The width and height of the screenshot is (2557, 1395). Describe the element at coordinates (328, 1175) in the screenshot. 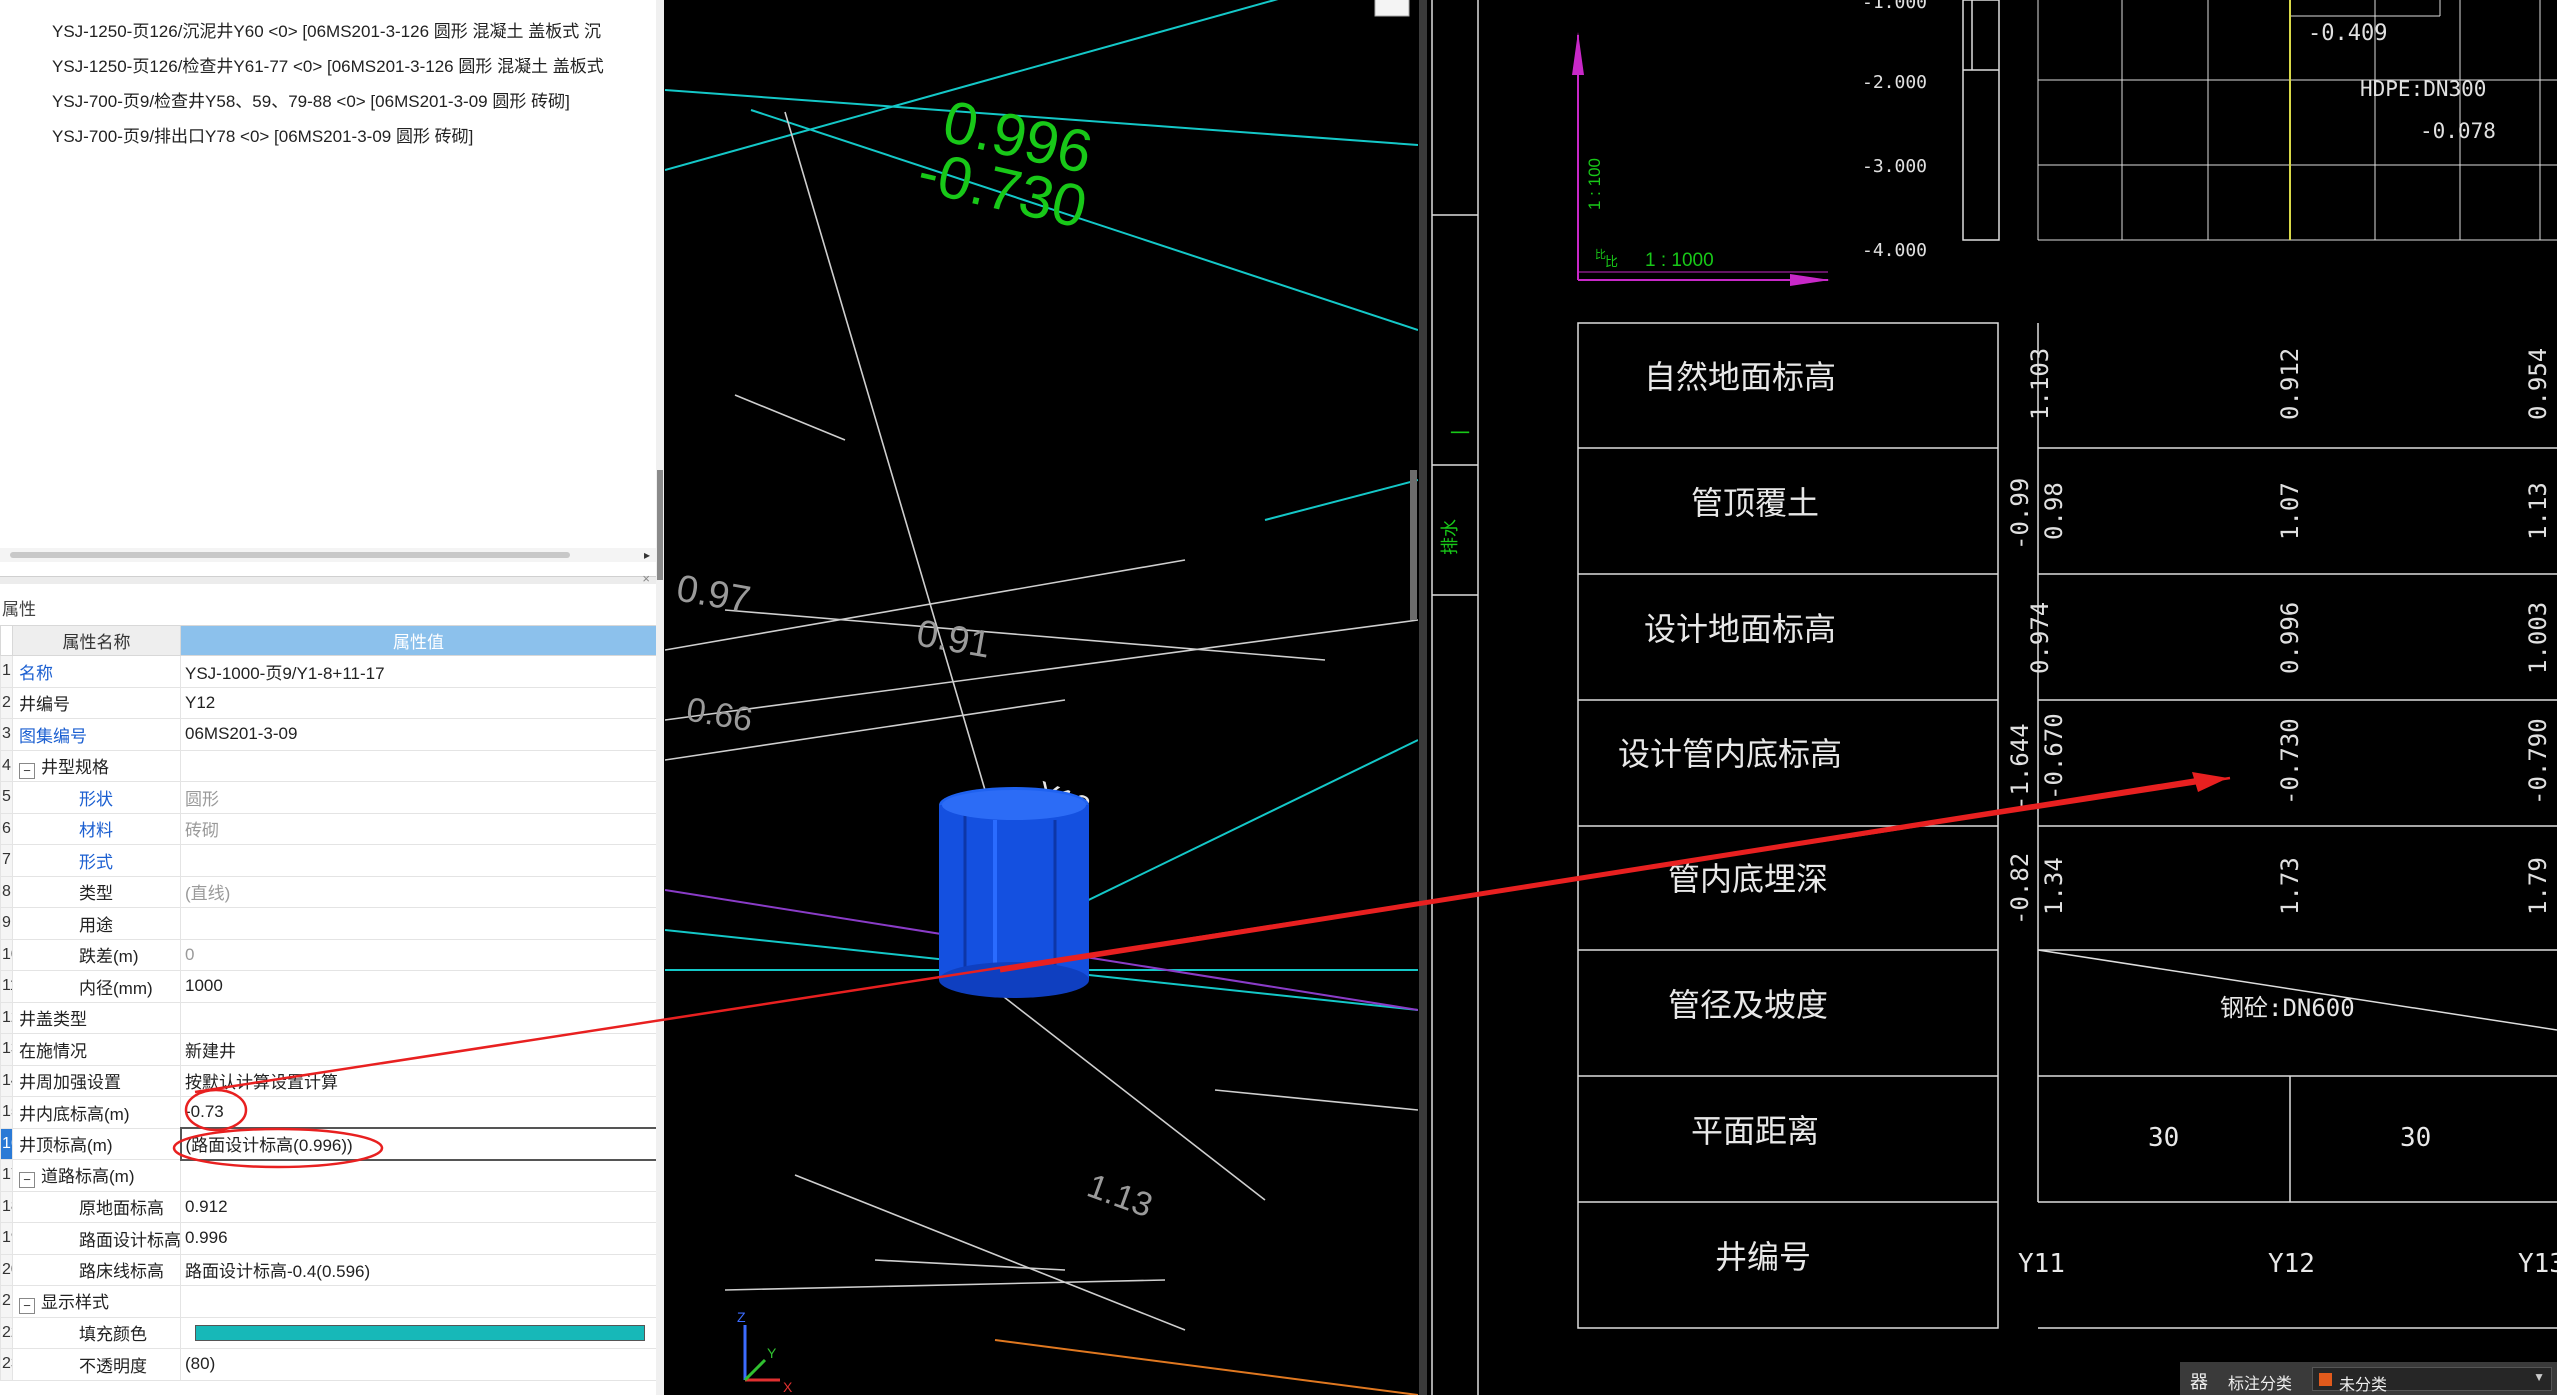

I see `property-group-road-elevation: 17−道路标高(m)` at that location.